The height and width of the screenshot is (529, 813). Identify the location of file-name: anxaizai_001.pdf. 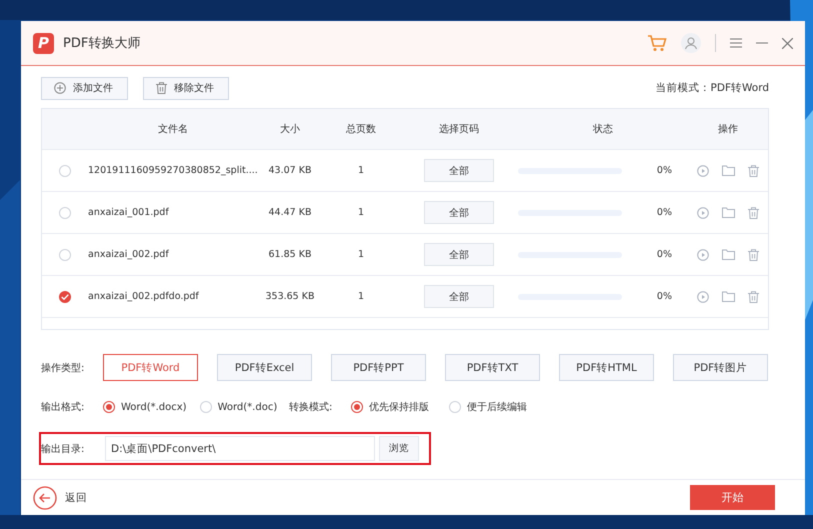
(129, 212).